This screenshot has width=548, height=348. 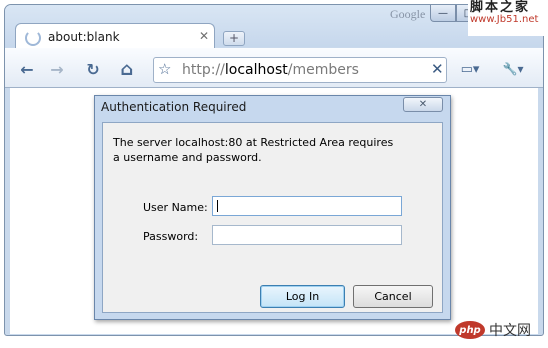 What do you see at coordinates (506, 18) in the screenshot?
I see `site-watermark: 脚本之家 www.Jb51.net` at bounding box center [506, 18].